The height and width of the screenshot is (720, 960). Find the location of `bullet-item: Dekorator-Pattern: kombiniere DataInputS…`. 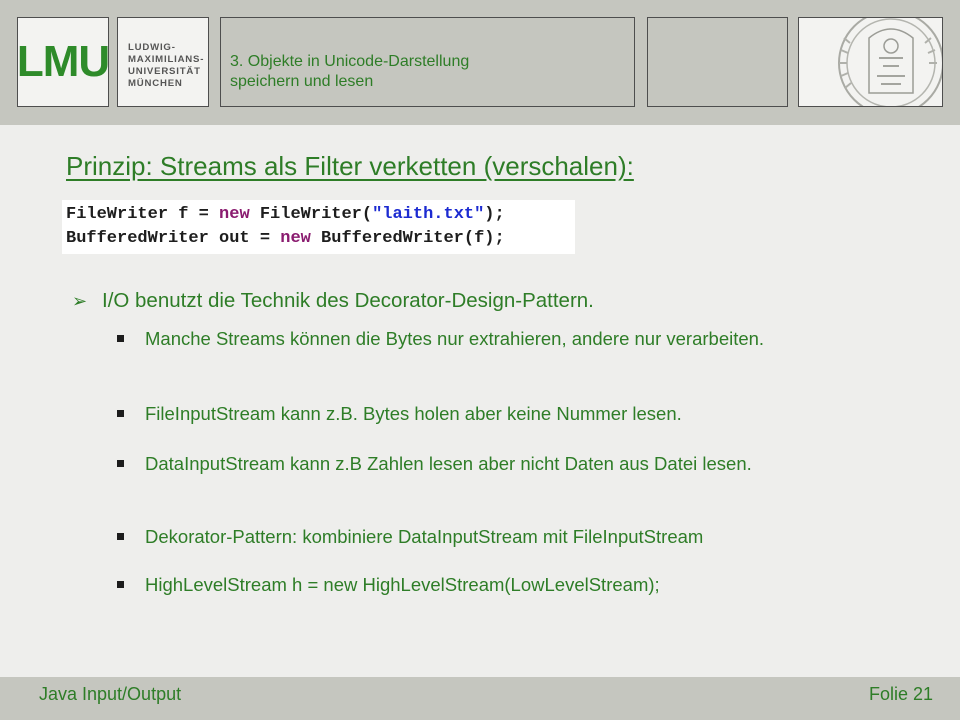

bullet-item: Dekorator-Pattern: kombiniere DataInputS… is located at coordinates (502, 537).